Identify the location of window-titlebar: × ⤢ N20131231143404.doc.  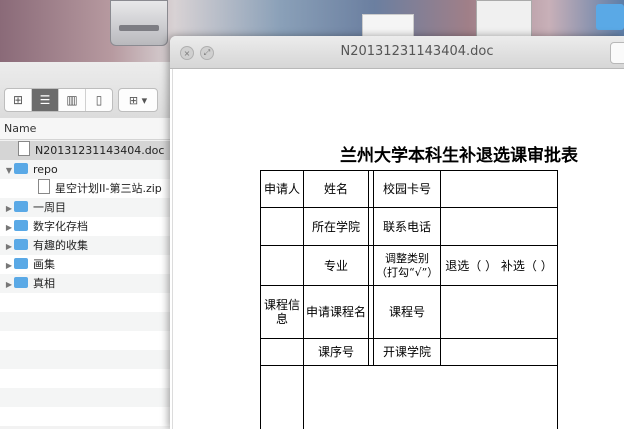
(397, 52).